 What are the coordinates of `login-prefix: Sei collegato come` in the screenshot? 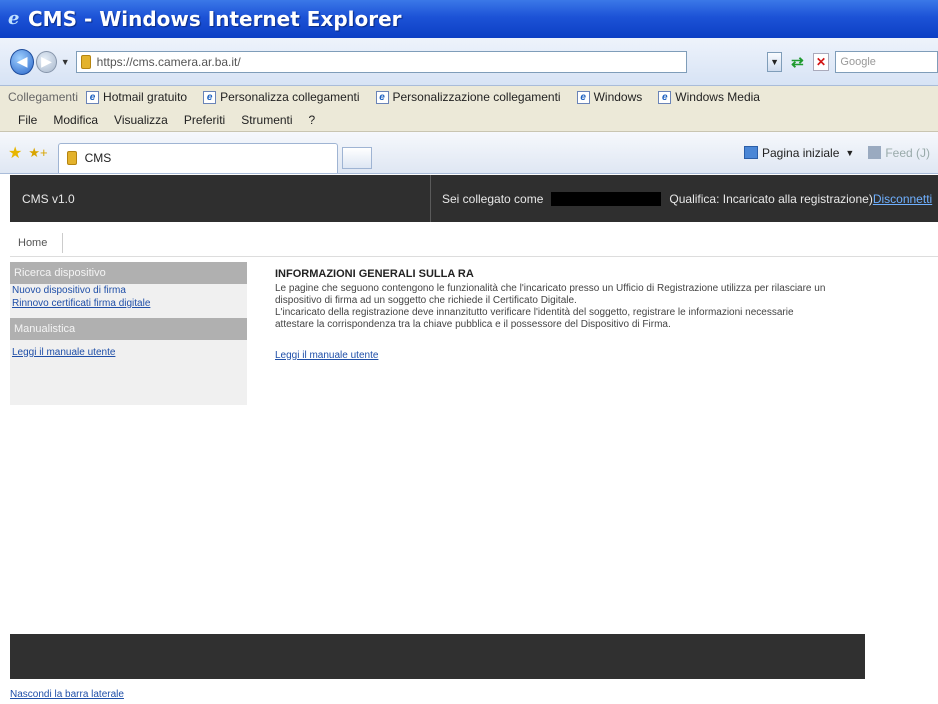 It's located at (493, 199).